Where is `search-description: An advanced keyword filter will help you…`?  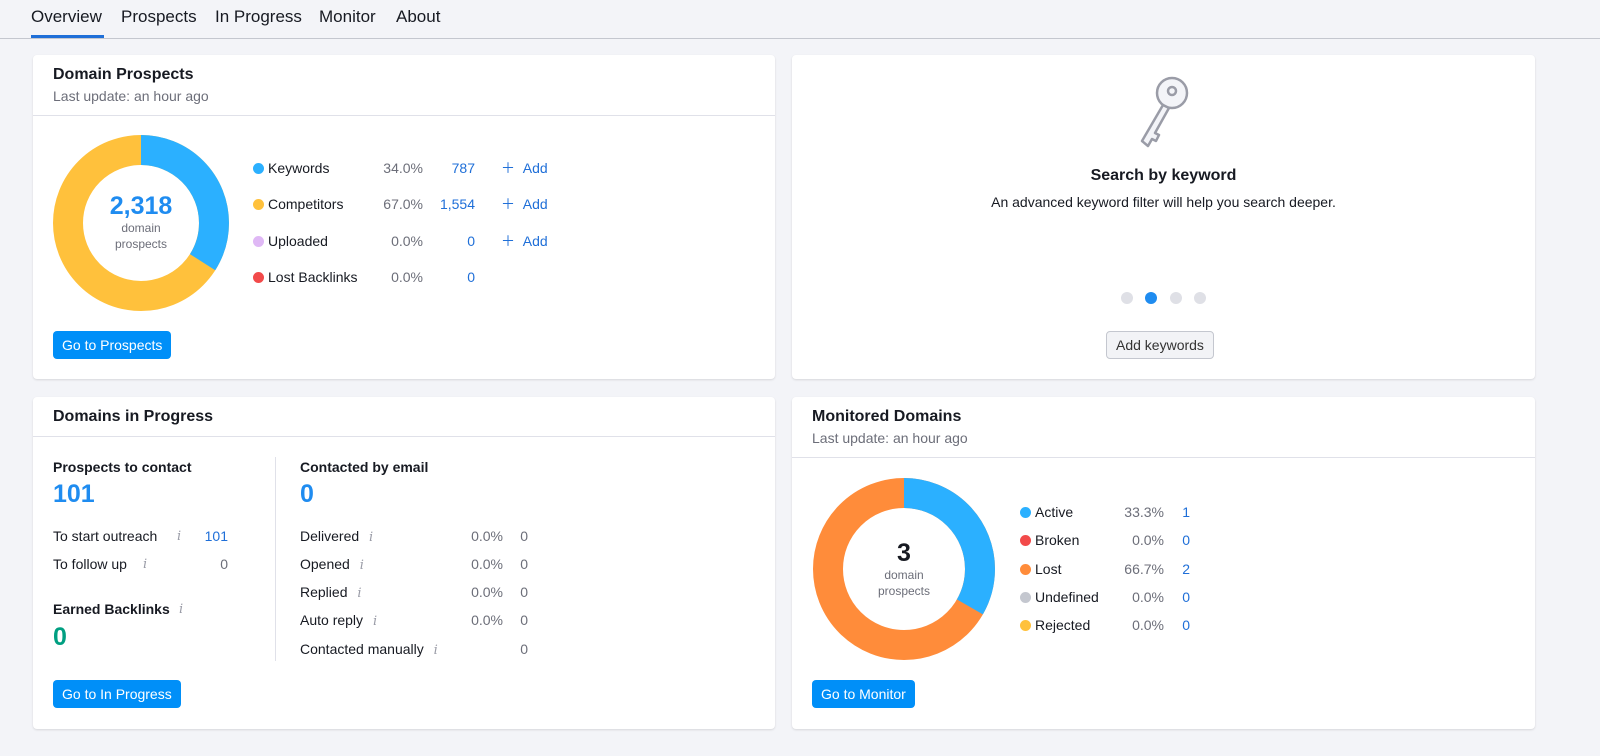
search-description: An advanced keyword filter will help you… is located at coordinates (1163, 202).